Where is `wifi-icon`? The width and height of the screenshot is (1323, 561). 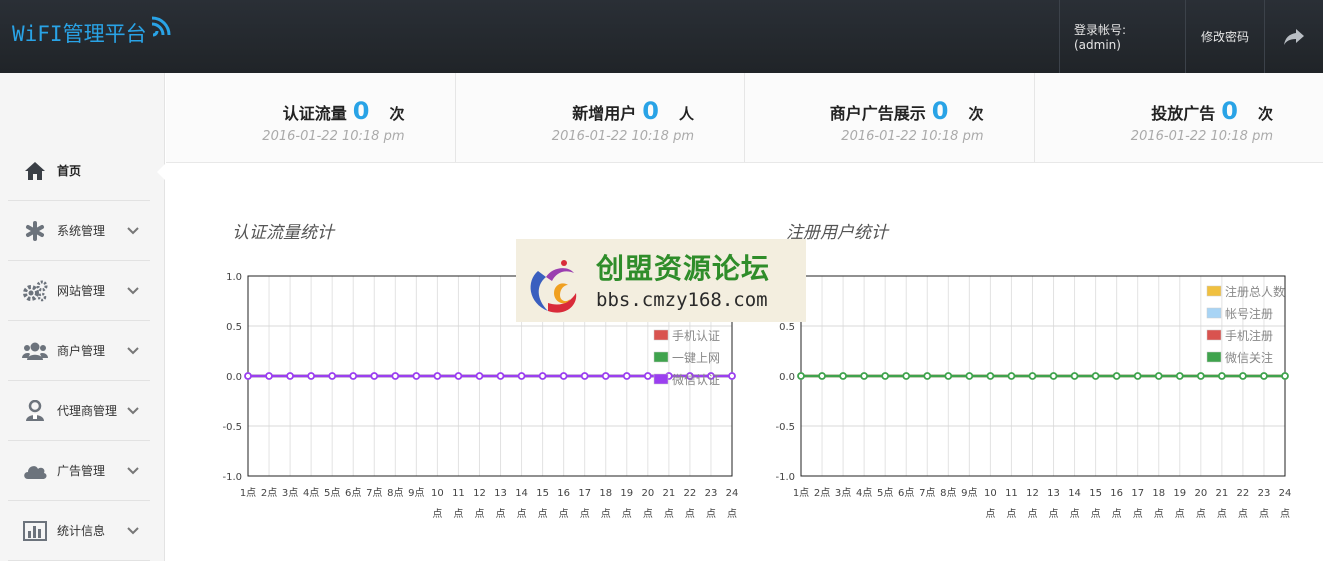 wifi-icon is located at coordinates (161, 26).